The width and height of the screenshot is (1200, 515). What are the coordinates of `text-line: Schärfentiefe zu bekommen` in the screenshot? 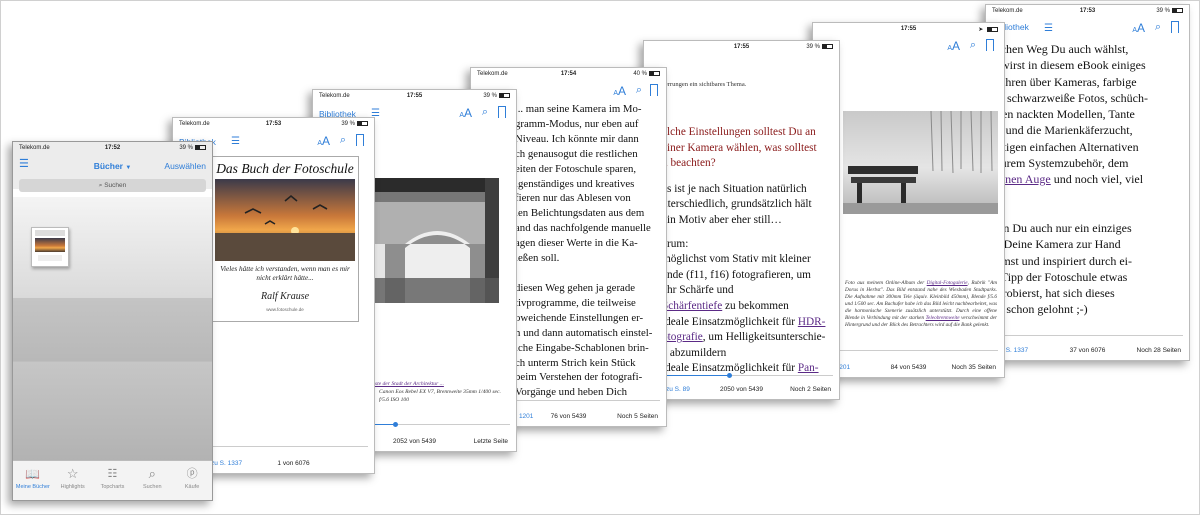 It's located at (750, 307).